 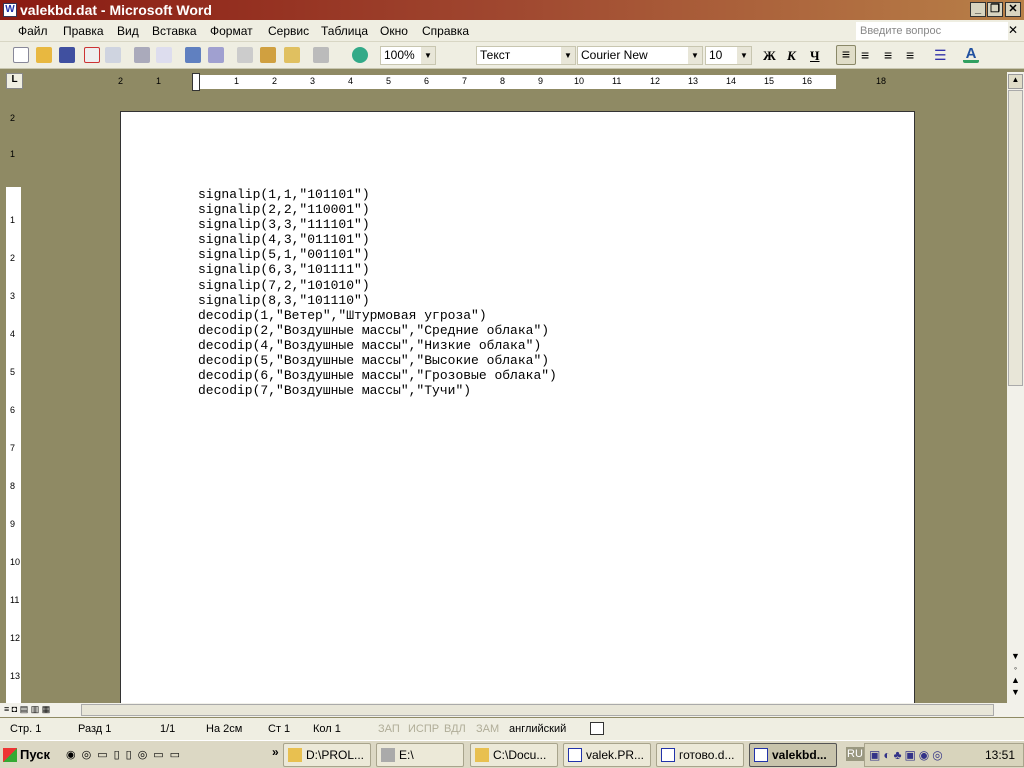 I want to click on start-button: Пуск, so click(x=27, y=755).